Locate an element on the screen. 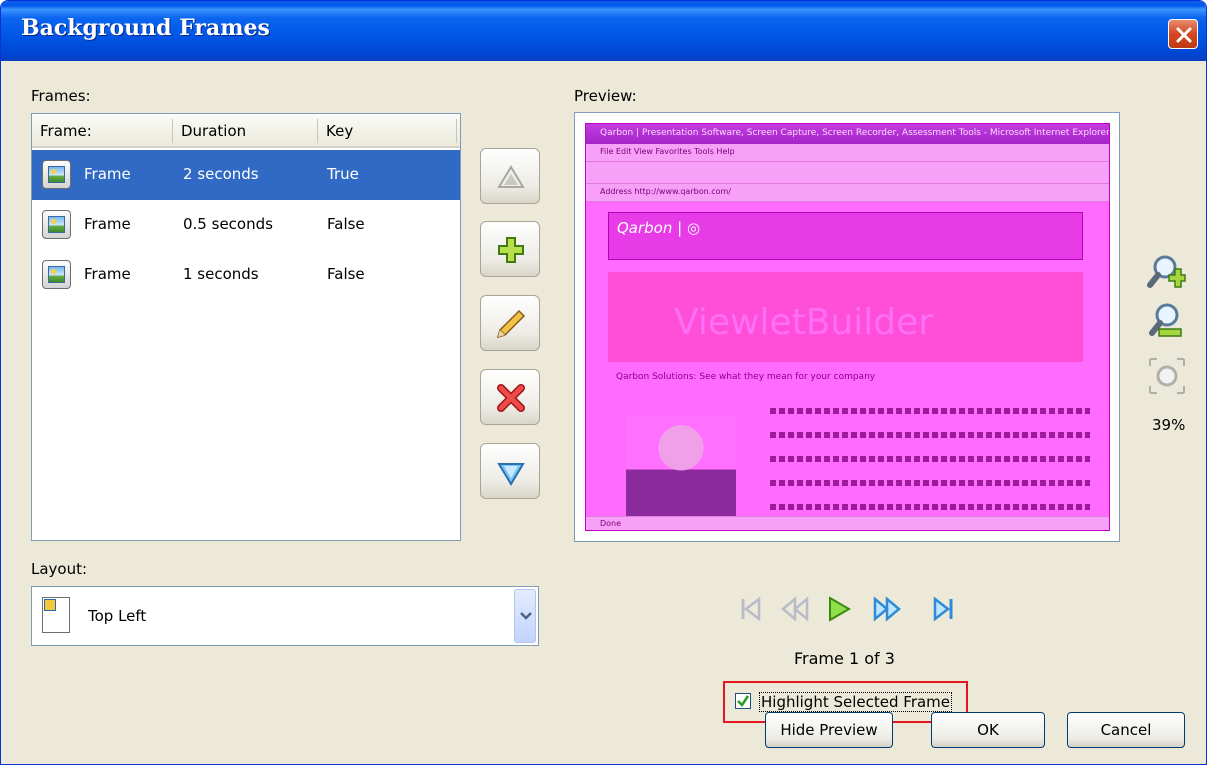 The width and height of the screenshot is (1207, 765). chevron-down-icon is located at coordinates (526, 616).